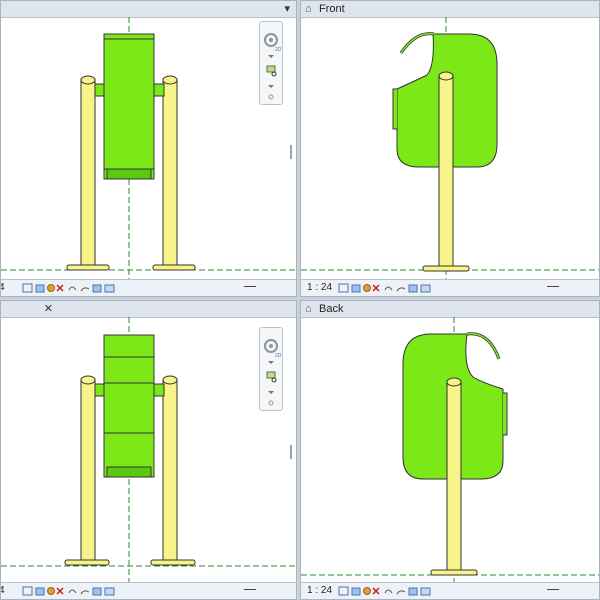 Image resolution: width=600 pixels, height=600 pixels. Describe the element at coordinates (332, 9) in the screenshot. I see `view-tab-label: Front` at that location.